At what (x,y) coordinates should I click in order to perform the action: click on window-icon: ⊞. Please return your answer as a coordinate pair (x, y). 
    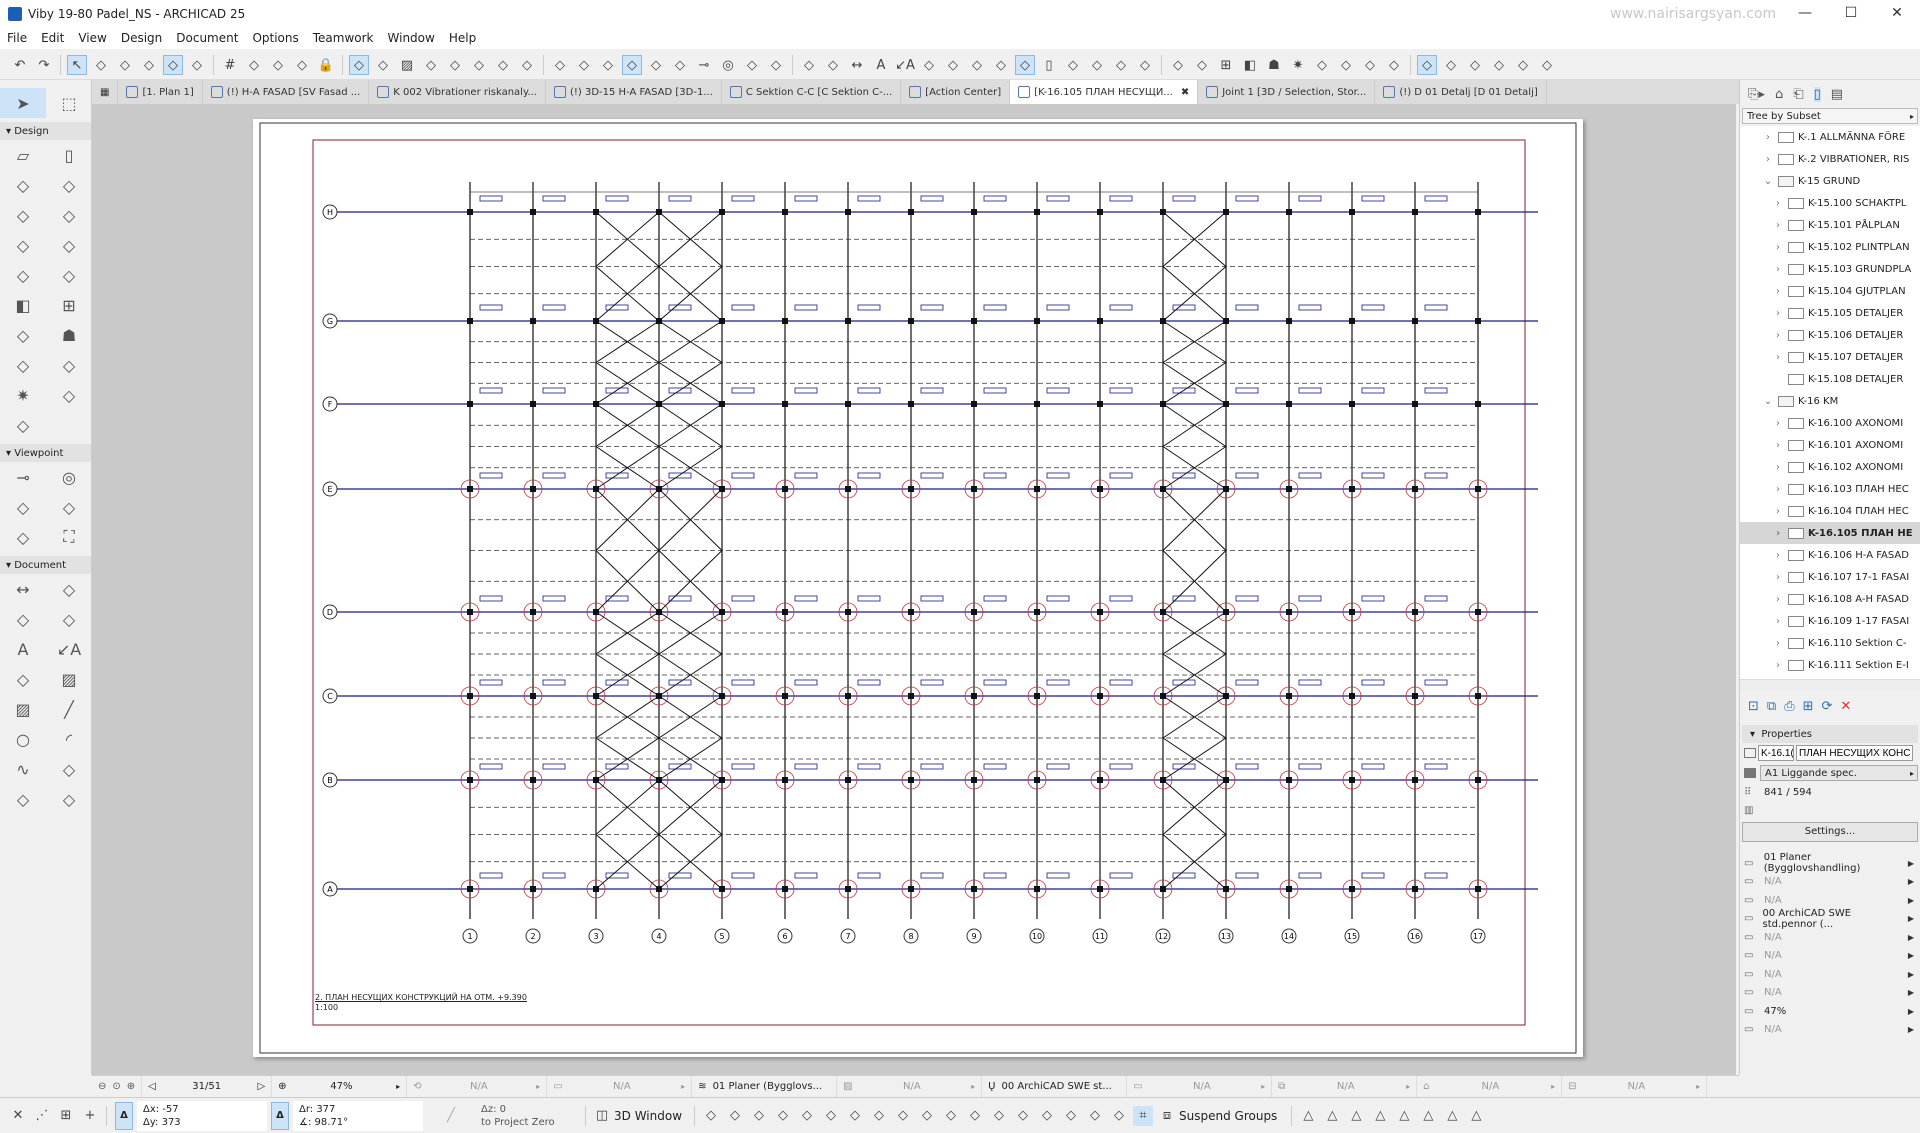
    Looking at the image, I should click on (1226, 65).